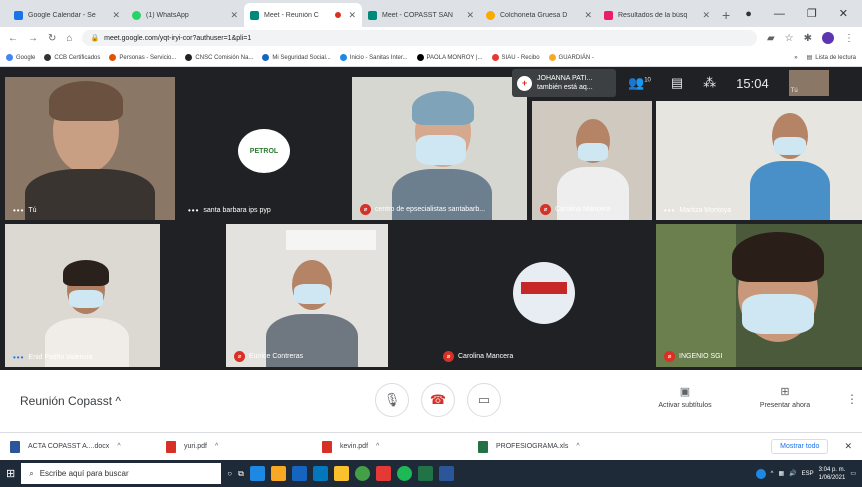  Describe the element at coordinates (828, 38) in the screenshot. I see `profile-avatar` at that location.